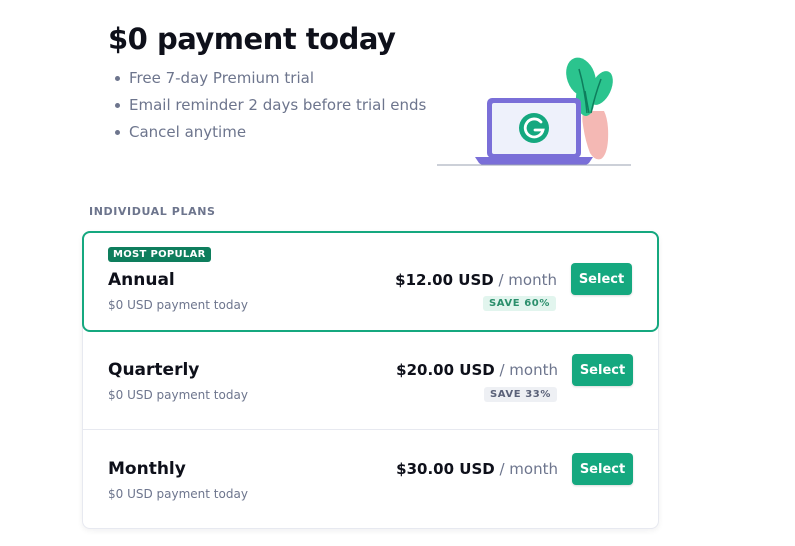  I want to click on plan-name: Annual, so click(141, 280).